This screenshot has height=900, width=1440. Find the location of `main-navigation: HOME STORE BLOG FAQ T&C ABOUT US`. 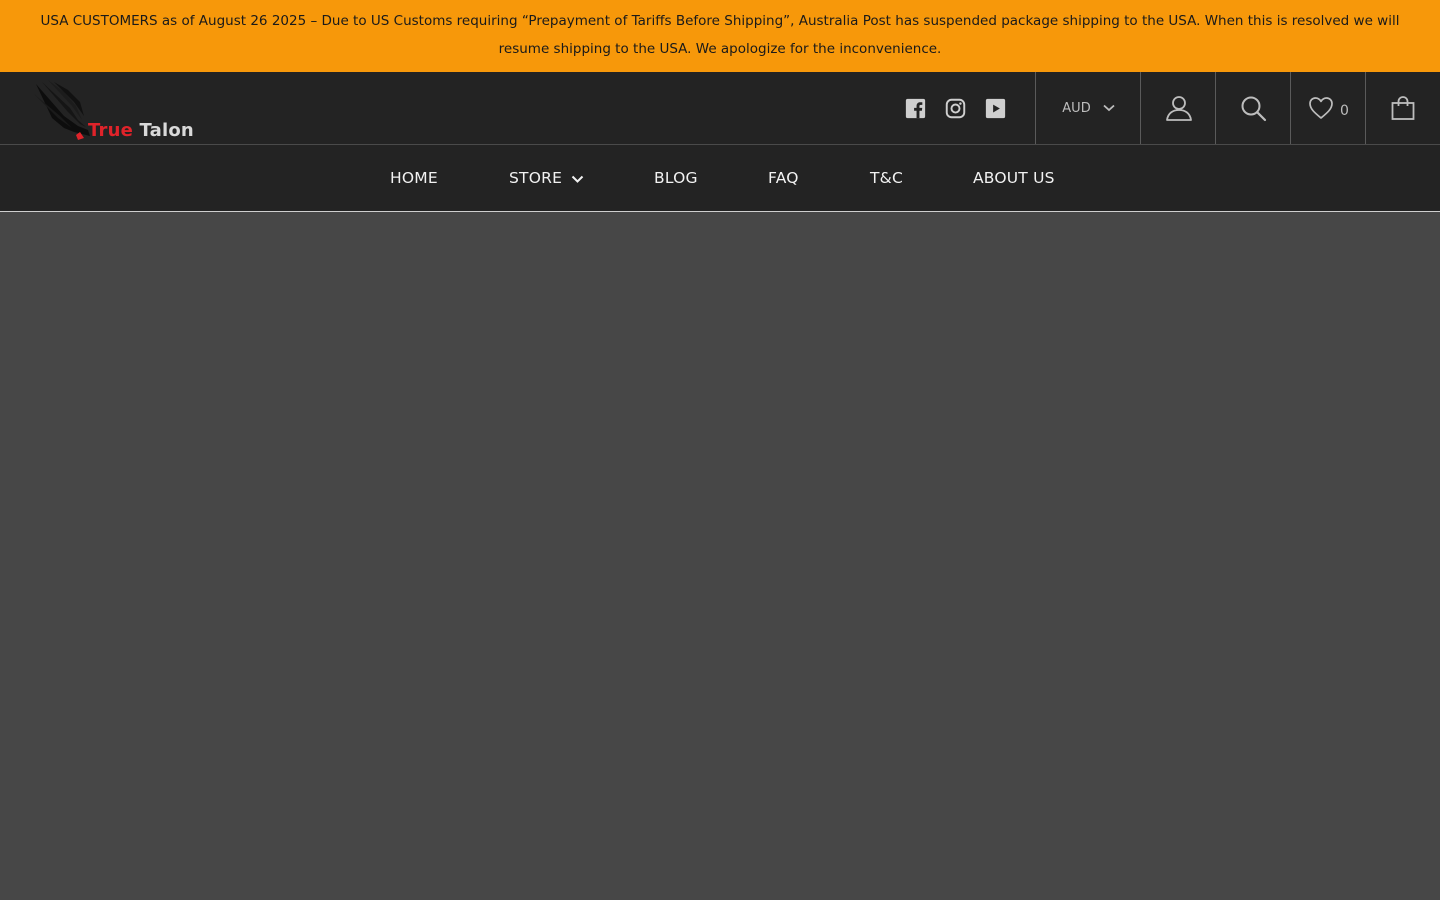

main-navigation: HOME STORE BLOG FAQ T&C ABOUT US is located at coordinates (720, 178).